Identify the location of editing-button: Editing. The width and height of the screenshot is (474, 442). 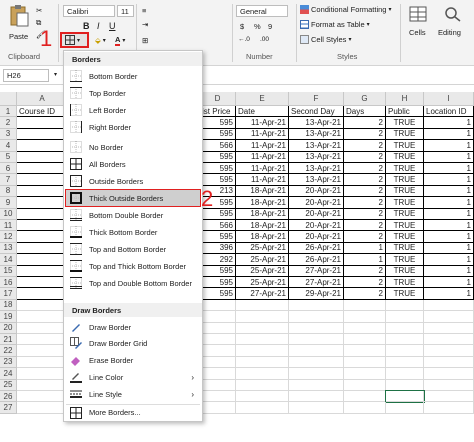
(453, 26).